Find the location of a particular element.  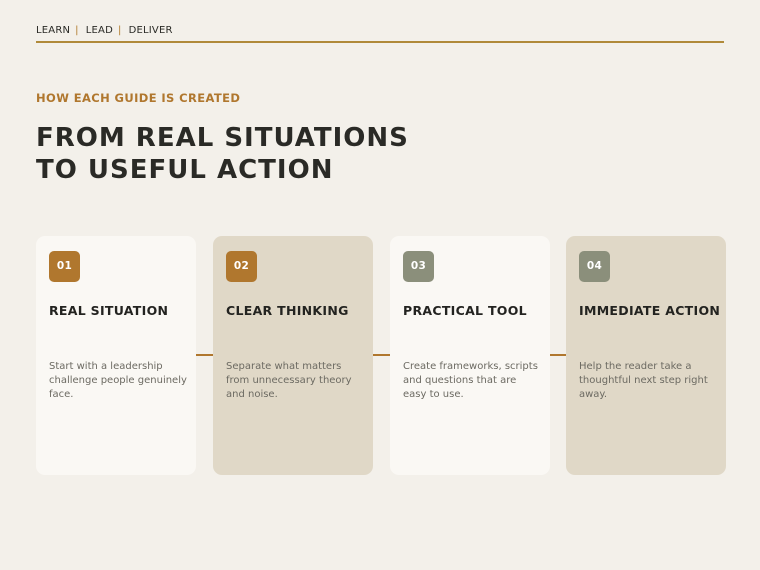

step-number-badge: 04 is located at coordinates (594, 266).